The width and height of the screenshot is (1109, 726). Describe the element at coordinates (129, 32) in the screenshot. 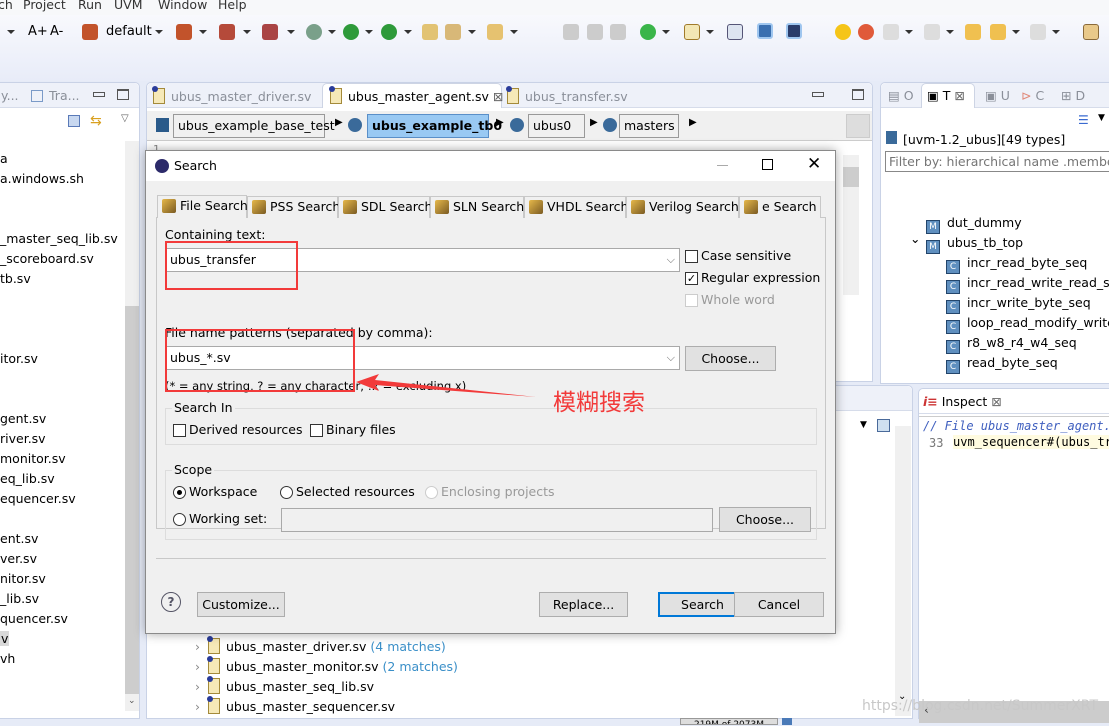

I see `config-select: default` at that location.